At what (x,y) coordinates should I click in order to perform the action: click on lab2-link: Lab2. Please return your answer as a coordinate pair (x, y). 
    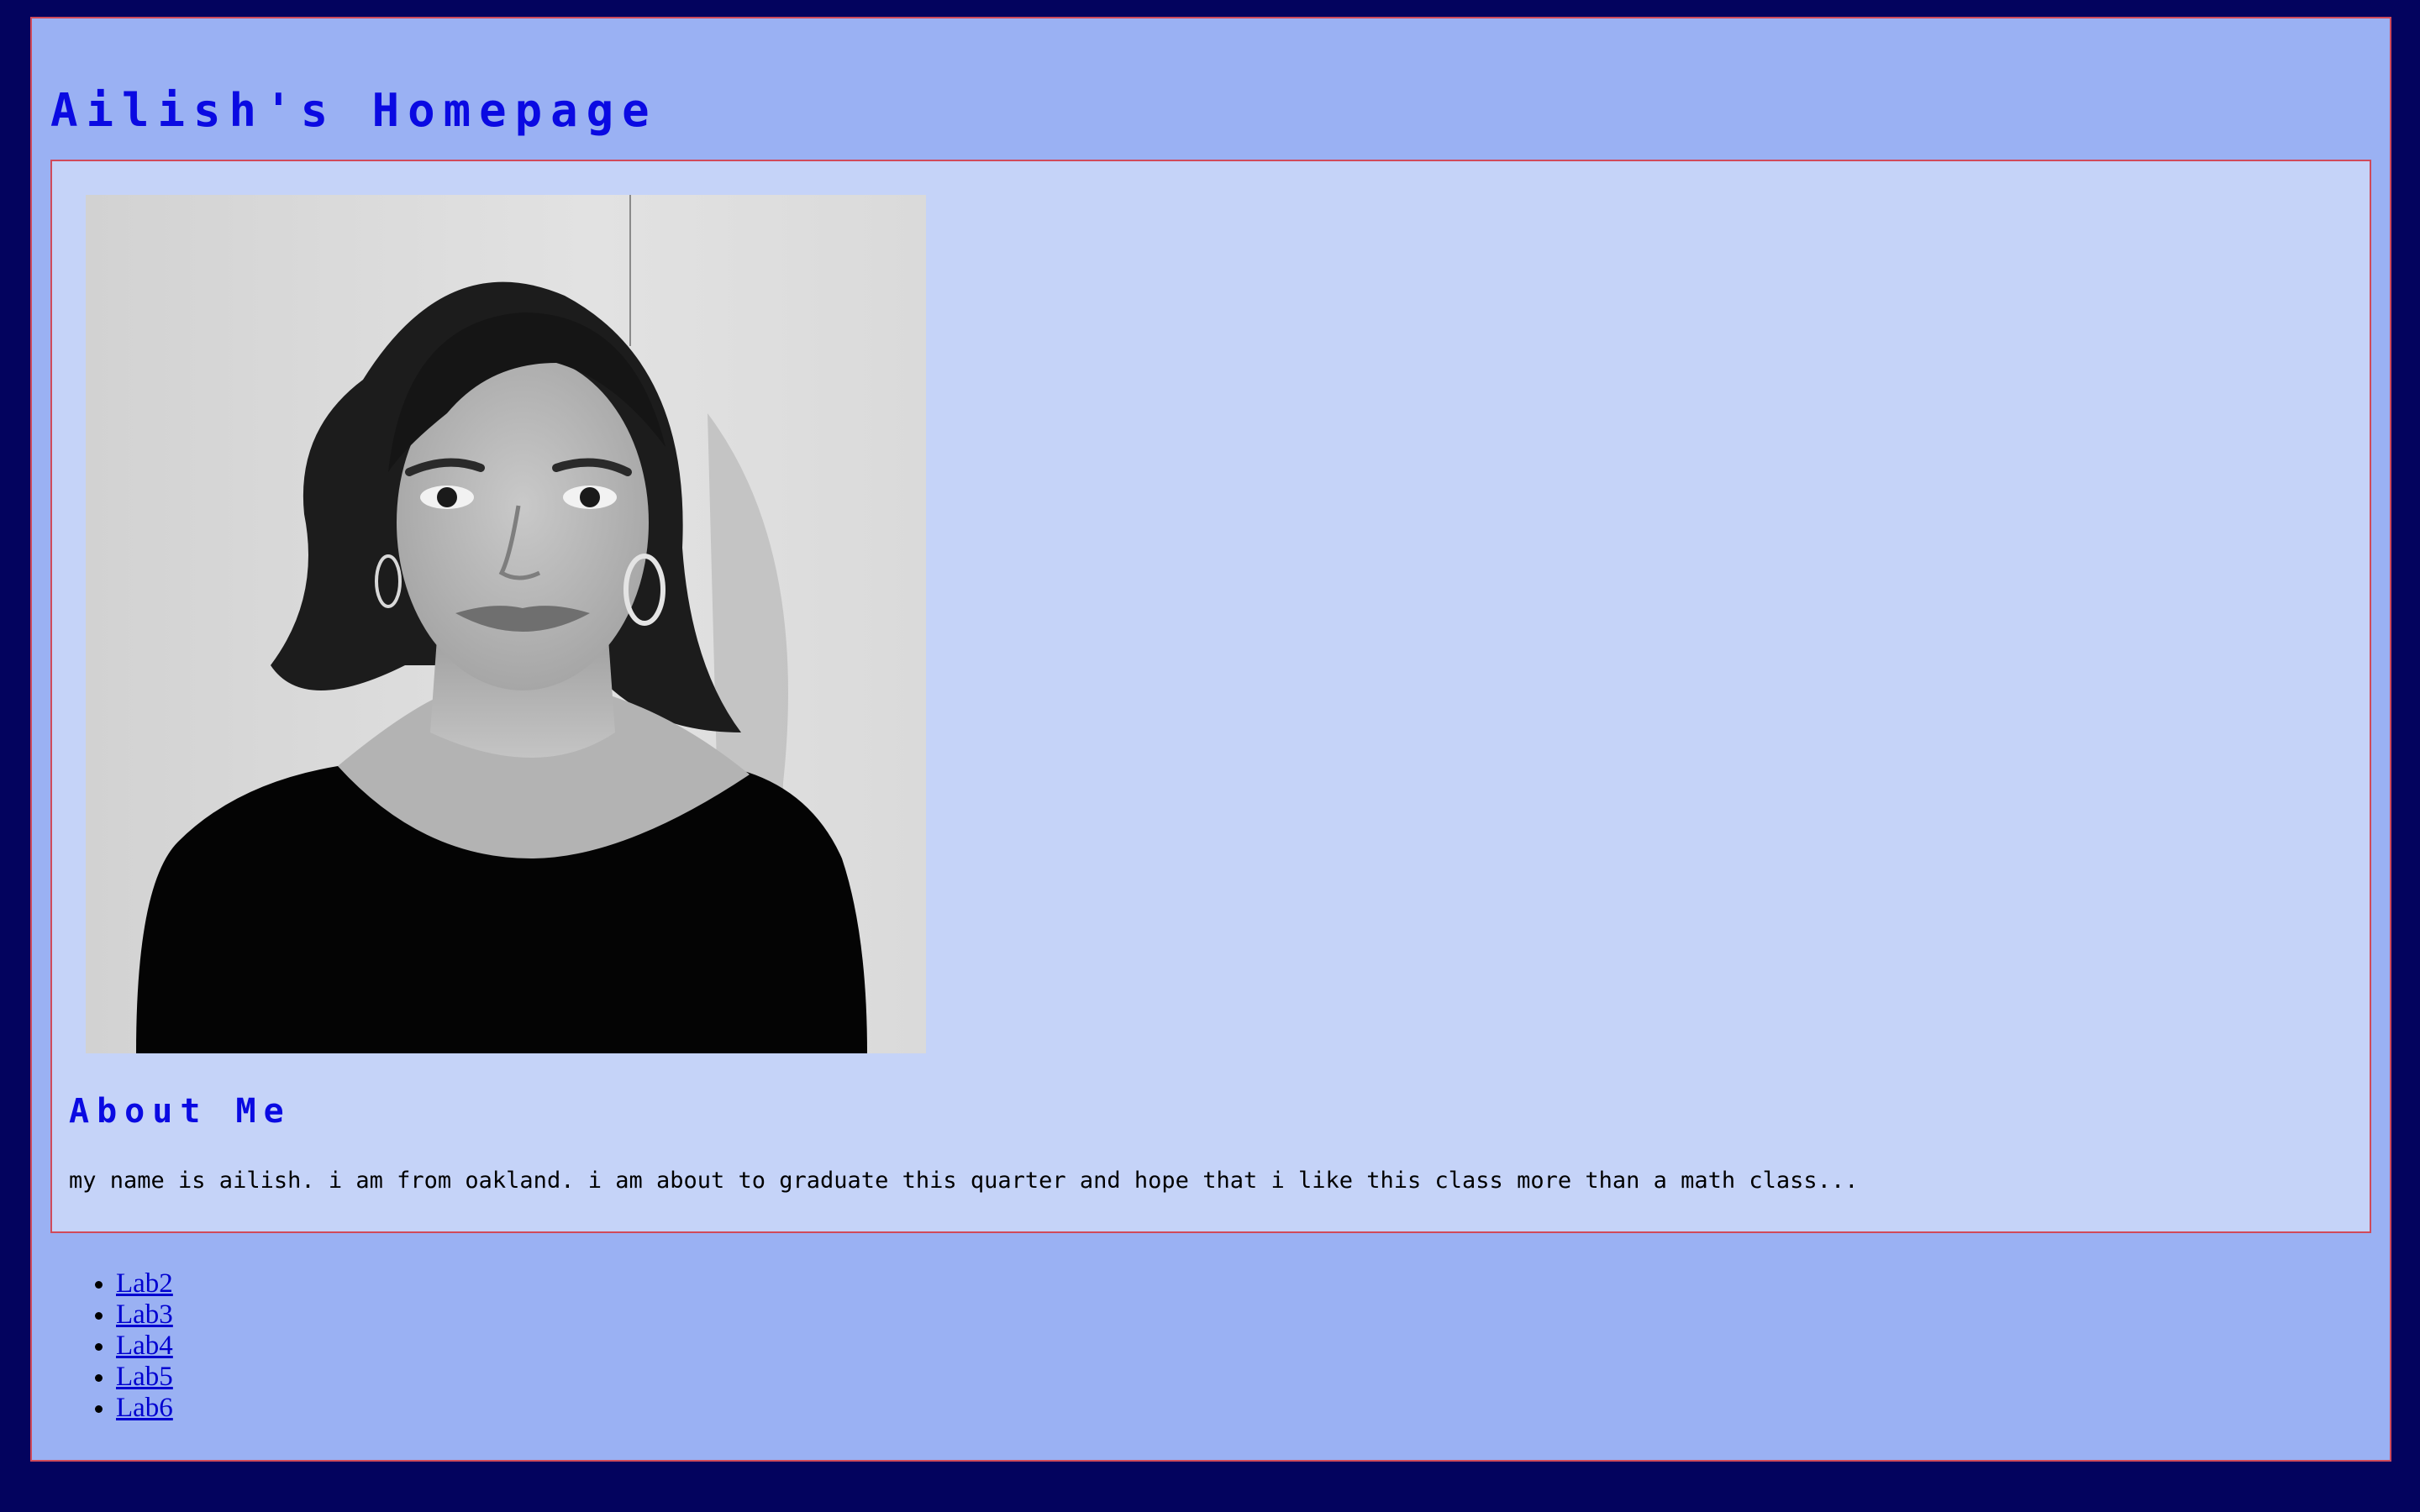
    Looking at the image, I should click on (144, 1283).